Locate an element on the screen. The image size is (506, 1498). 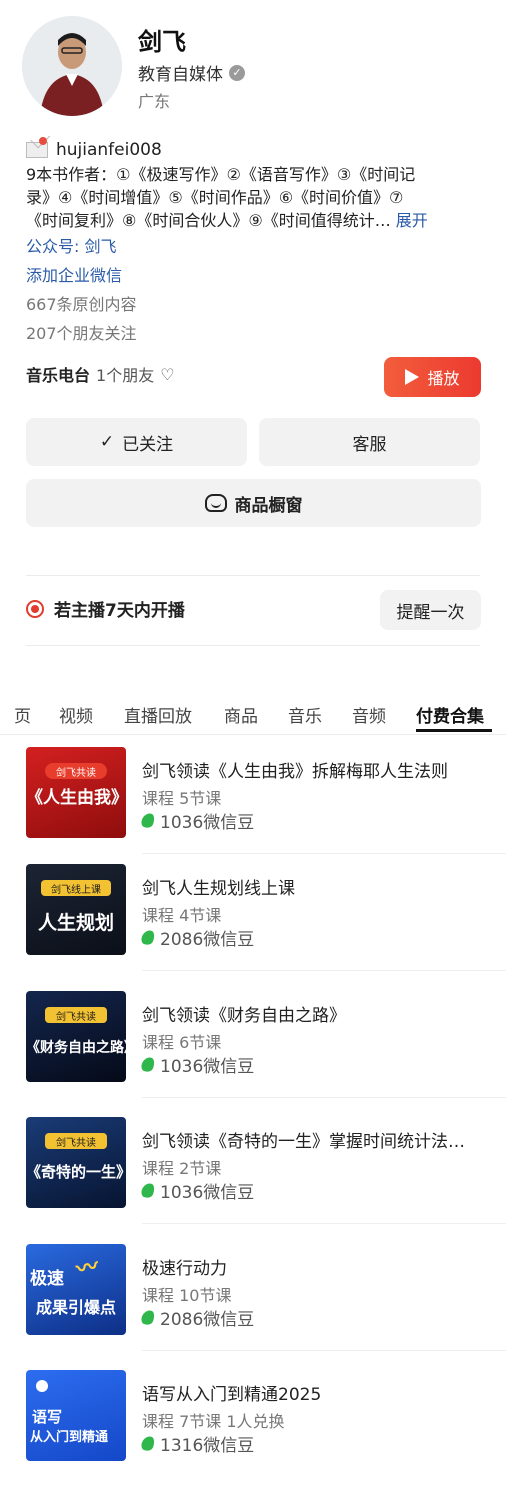
play-button: 播放 is located at coordinates (432, 377).